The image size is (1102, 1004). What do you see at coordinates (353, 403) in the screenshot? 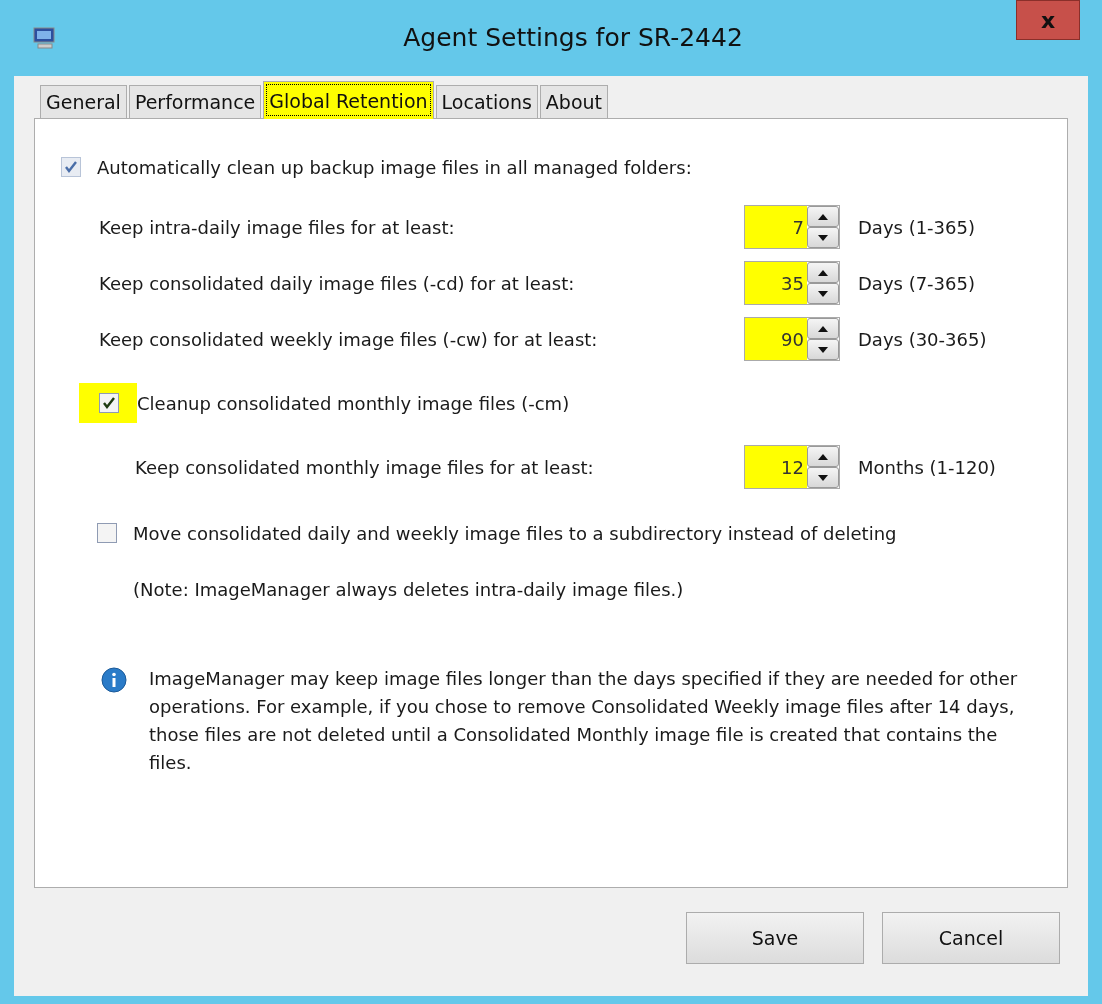
I see `checkbox-label: Cleanup consolidated monthly image files (-cm)` at bounding box center [353, 403].